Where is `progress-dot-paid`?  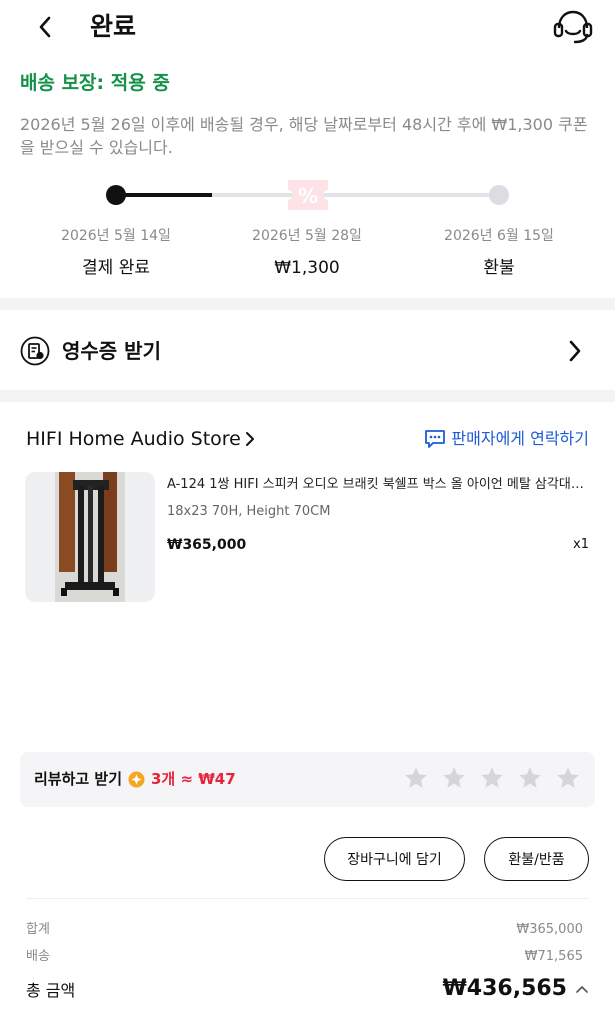 progress-dot-paid is located at coordinates (116, 195).